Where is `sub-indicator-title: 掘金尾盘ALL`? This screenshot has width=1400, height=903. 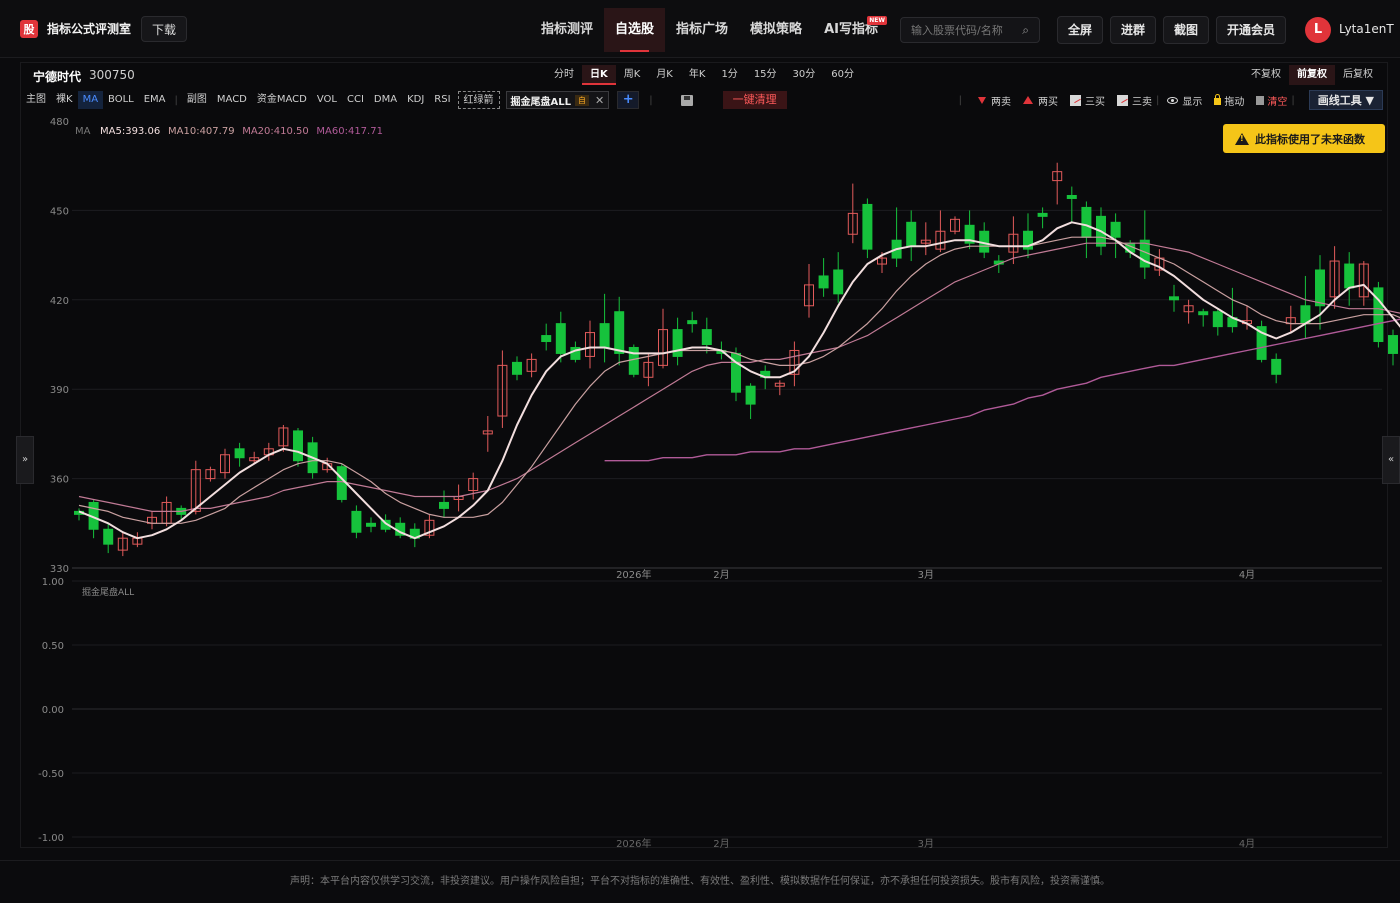 sub-indicator-title: 掘金尾盘ALL is located at coordinates (108, 592).